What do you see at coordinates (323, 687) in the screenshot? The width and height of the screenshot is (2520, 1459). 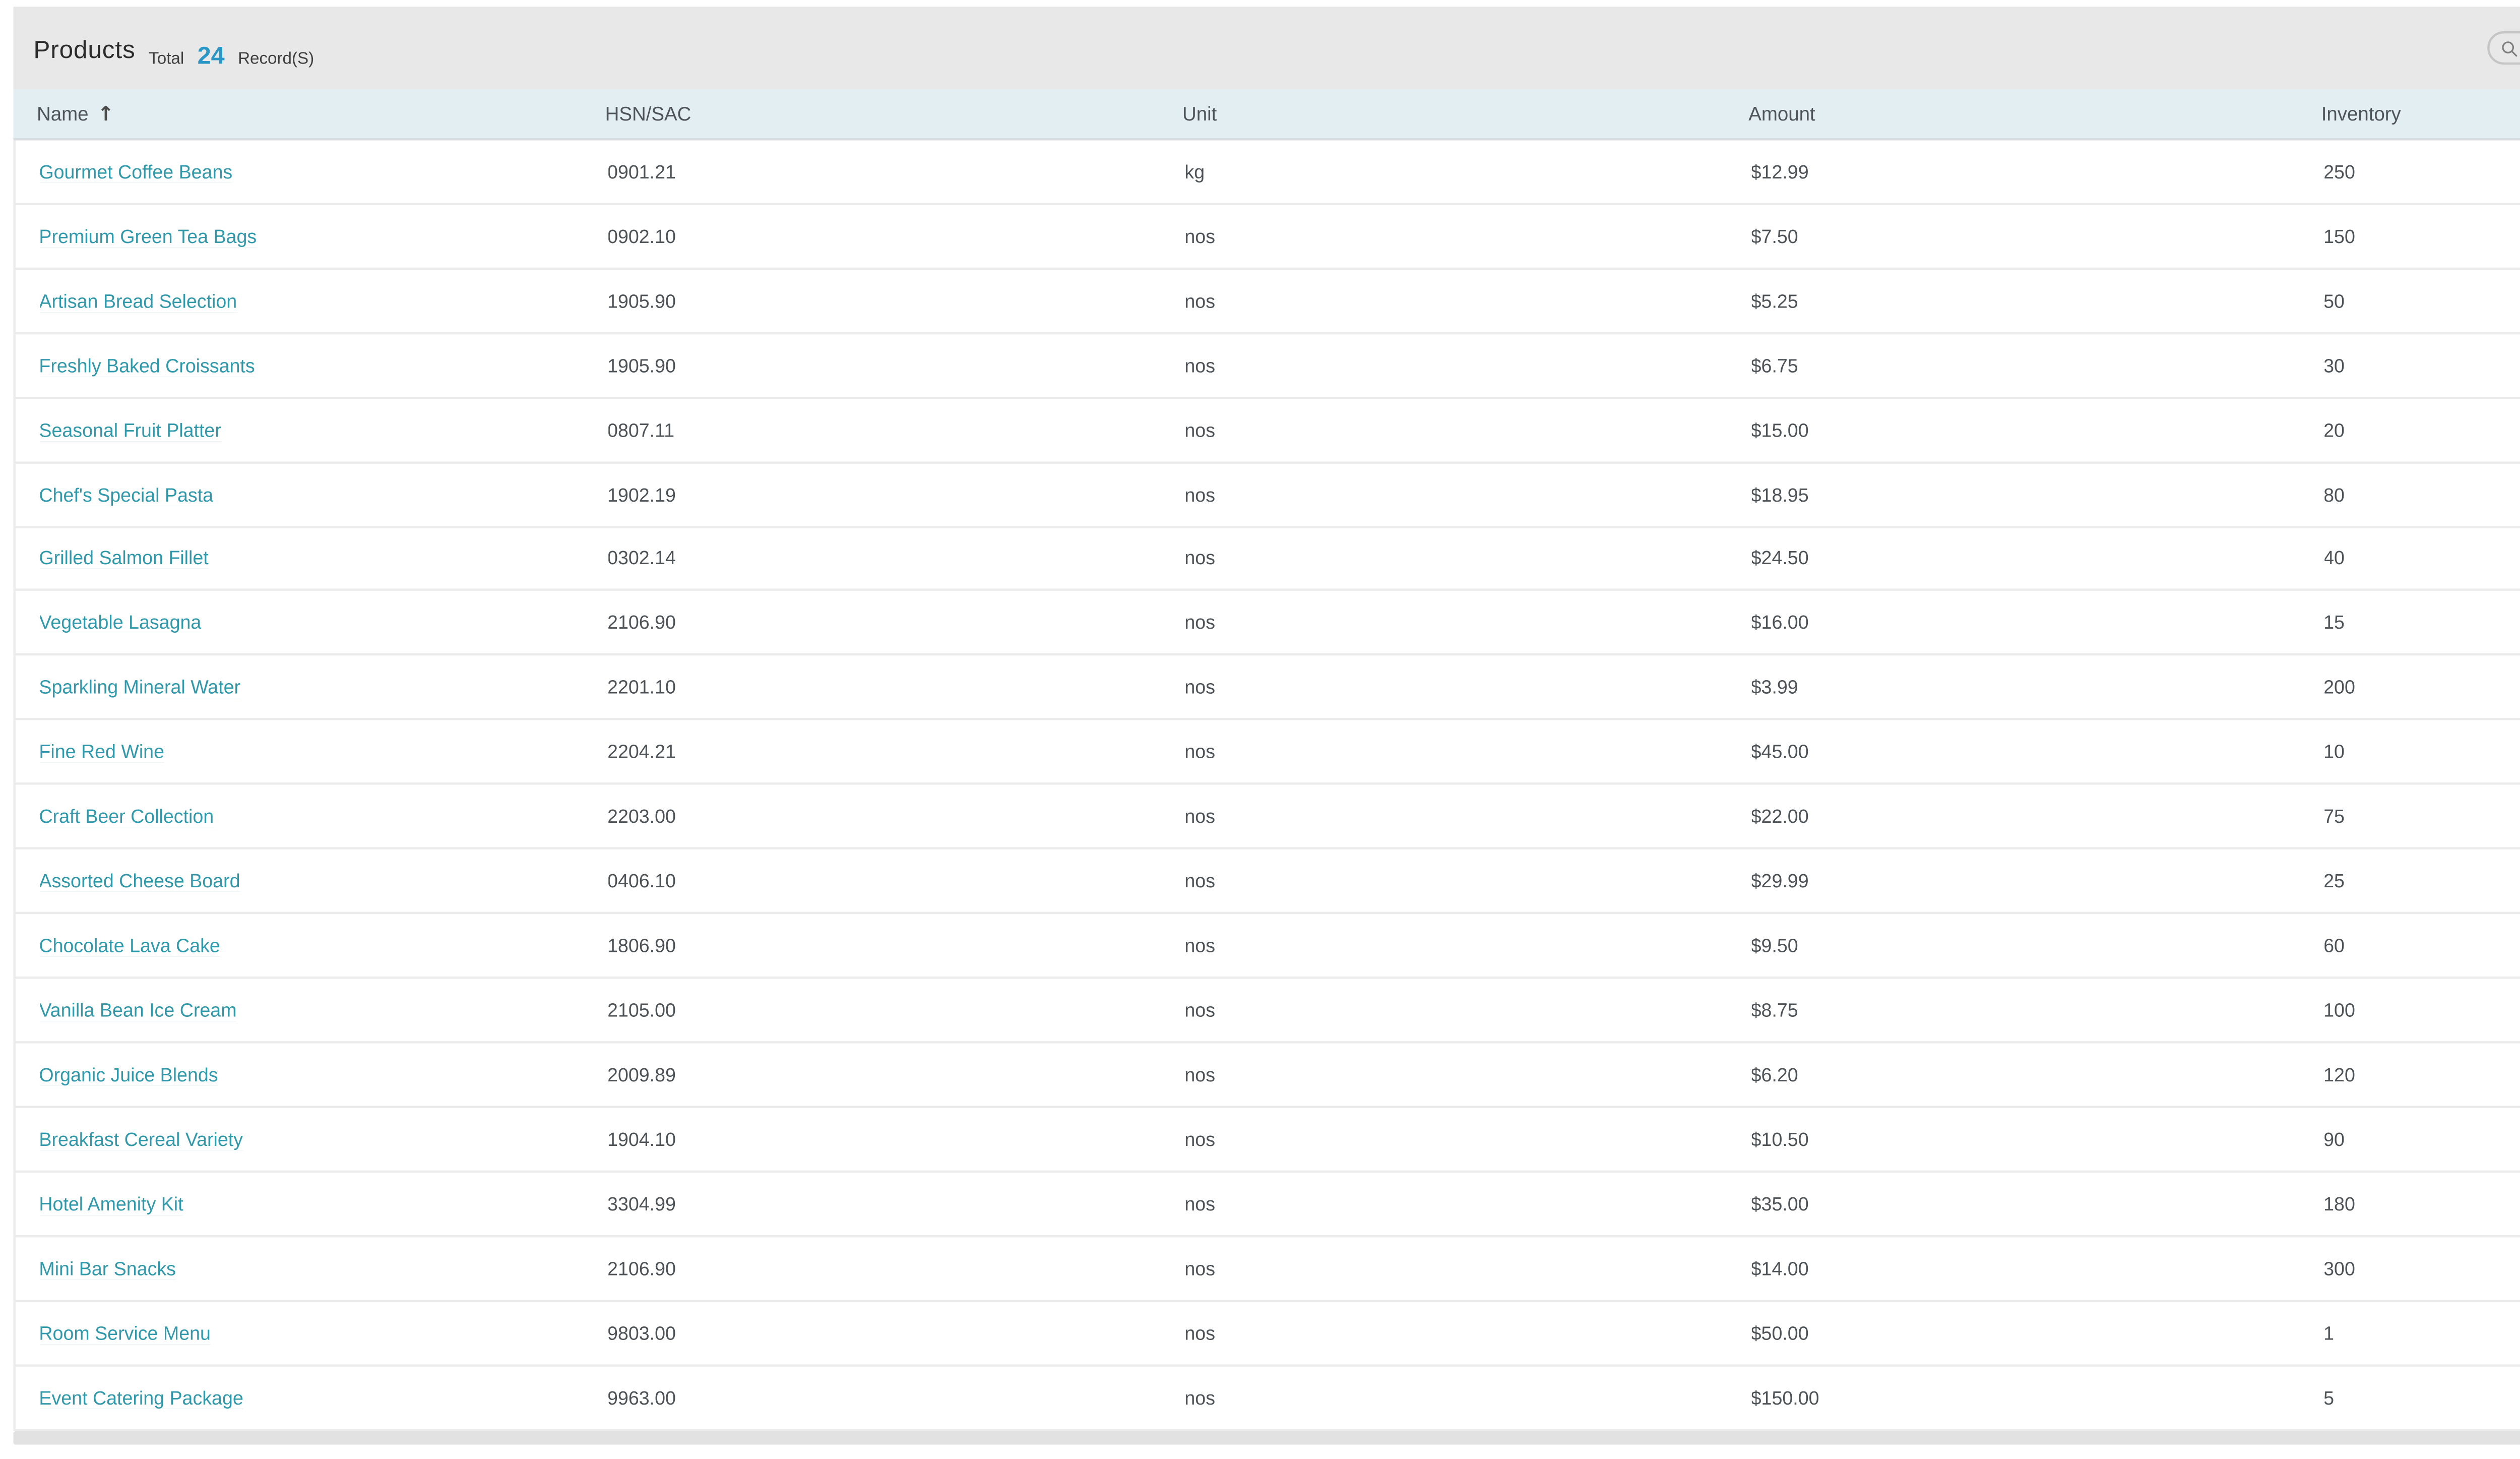 I see `product-name-cell: Sparkling Mineral Water` at bounding box center [323, 687].